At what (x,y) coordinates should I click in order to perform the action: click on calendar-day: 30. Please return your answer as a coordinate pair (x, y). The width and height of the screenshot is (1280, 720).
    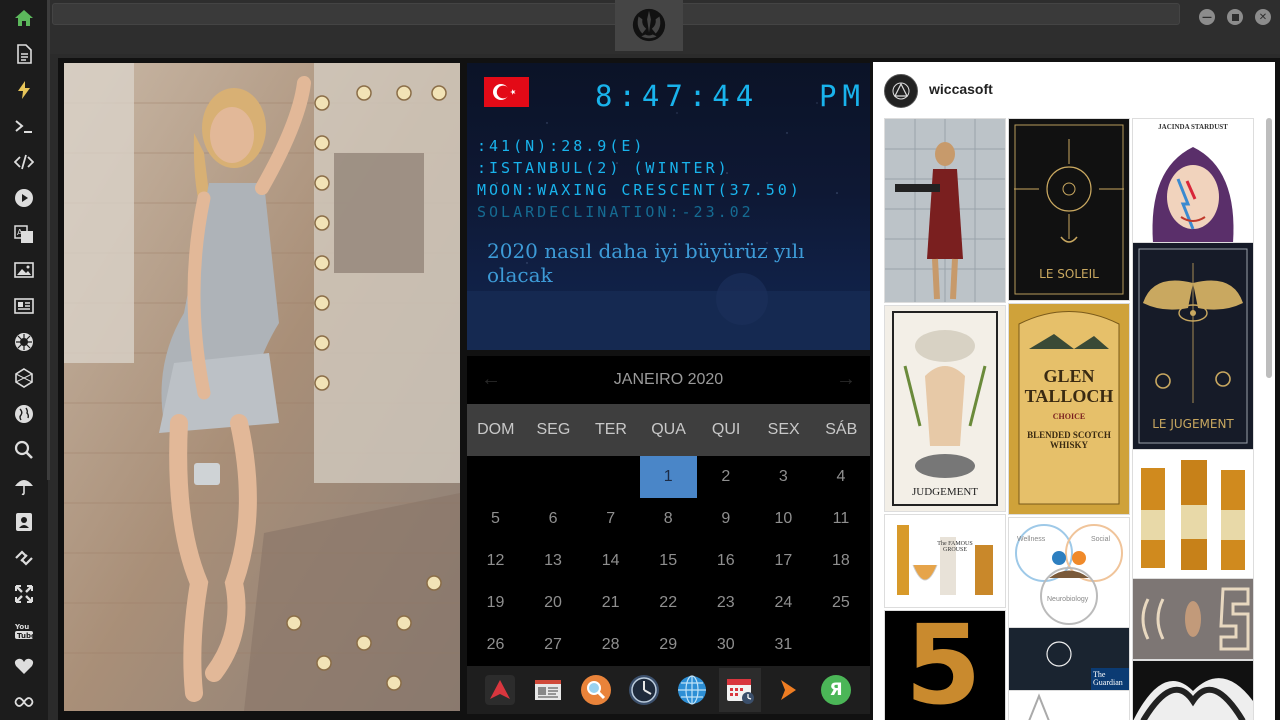
    Looking at the image, I should click on (725, 645).